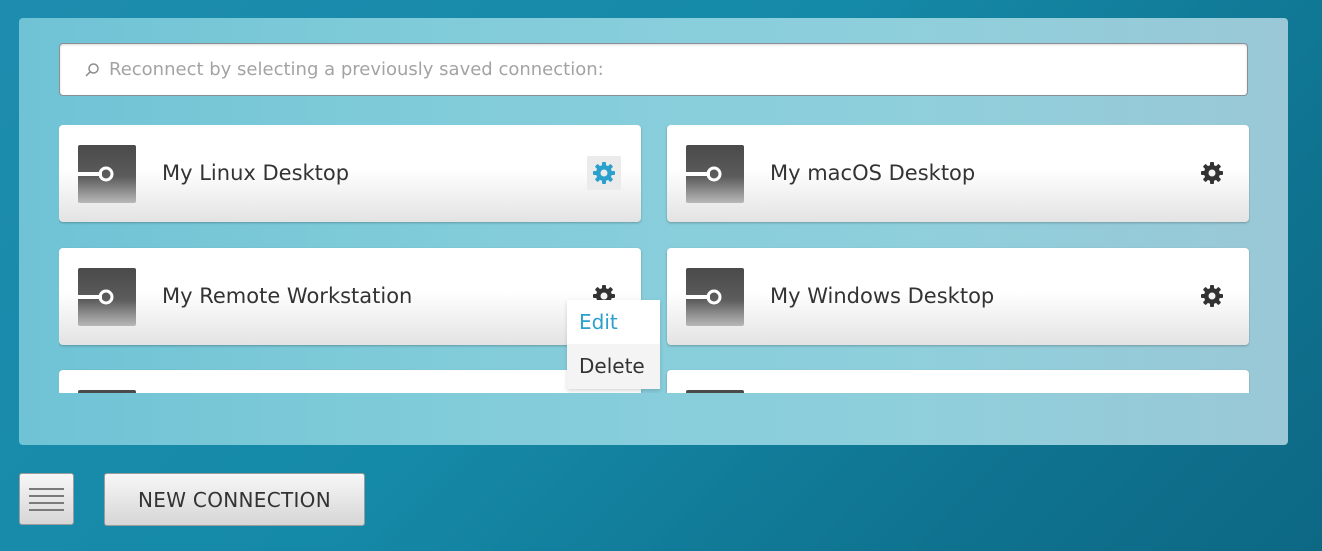 The height and width of the screenshot is (551, 1322). I want to click on connection-card-macos: My macOS Desktop, so click(958, 173).